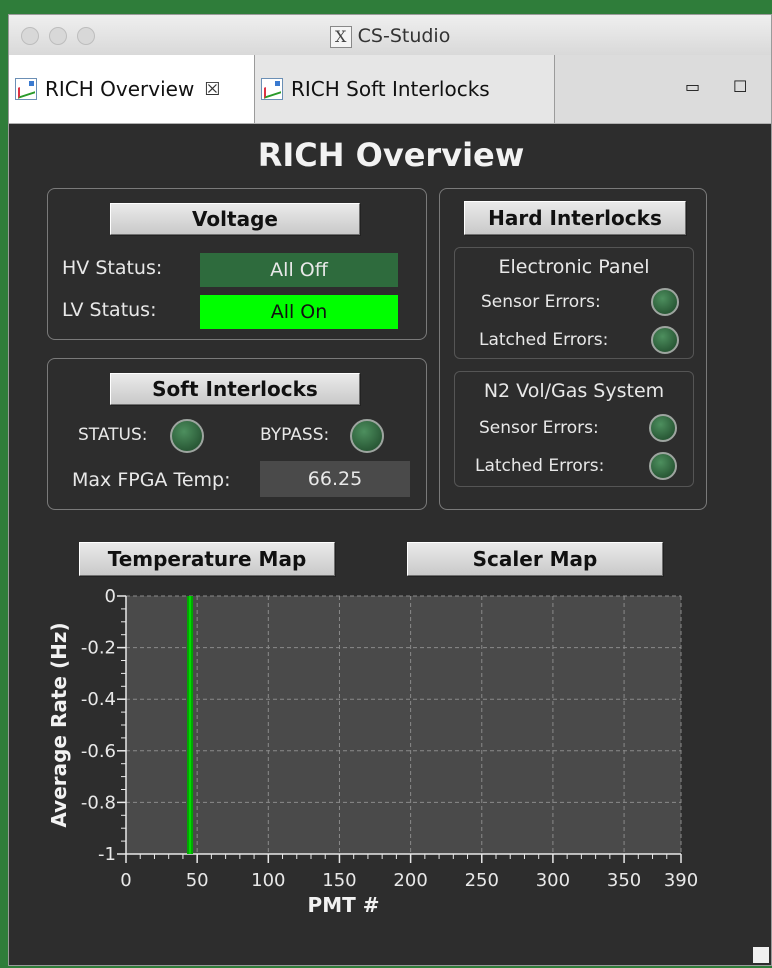 Image resolution: width=772 pixels, height=968 pixels. I want to click on x11-icon: X, so click(340, 36).